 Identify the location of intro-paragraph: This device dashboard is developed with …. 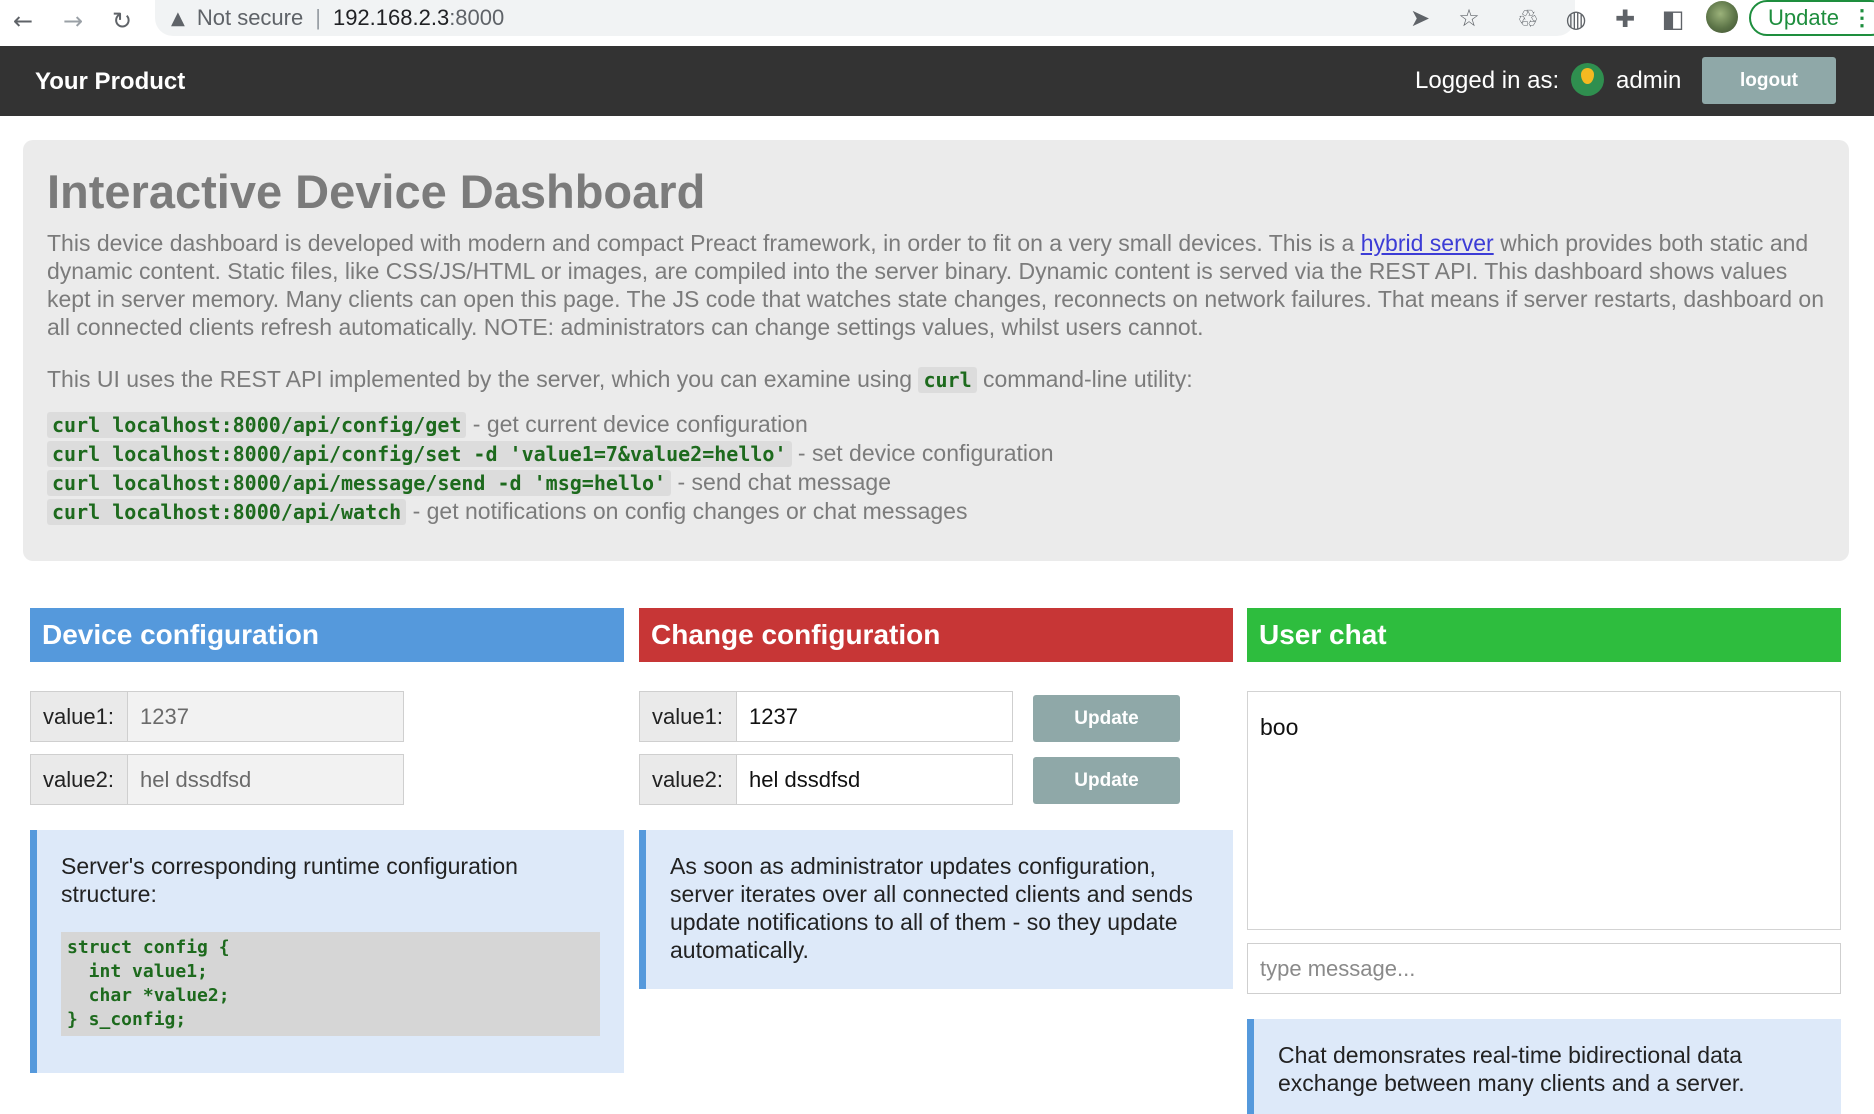
(936, 285).